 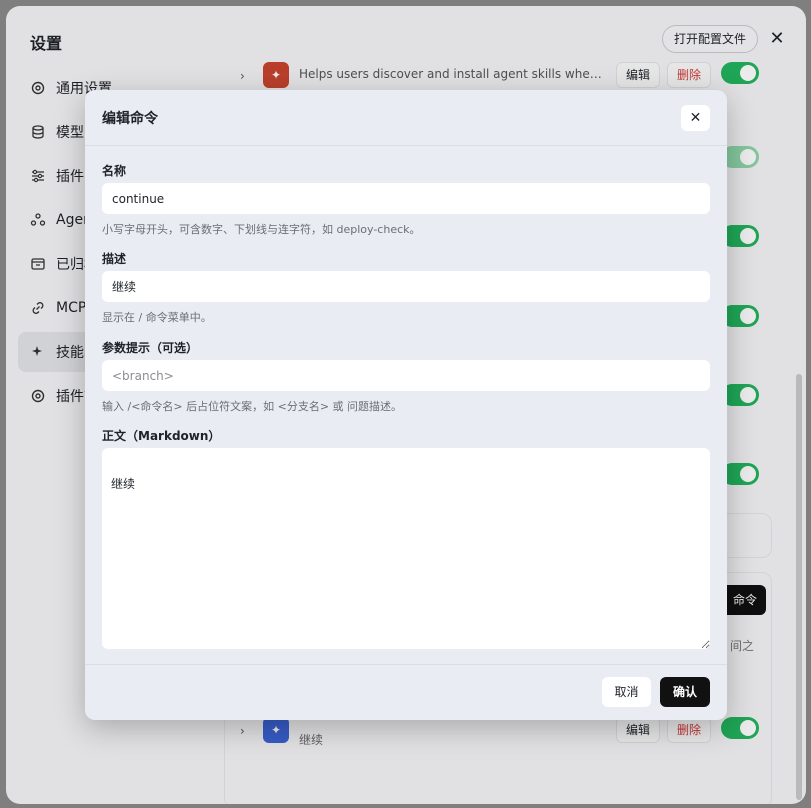 I want to click on body-label: 正文（Markdown）, so click(x=161, y=436).